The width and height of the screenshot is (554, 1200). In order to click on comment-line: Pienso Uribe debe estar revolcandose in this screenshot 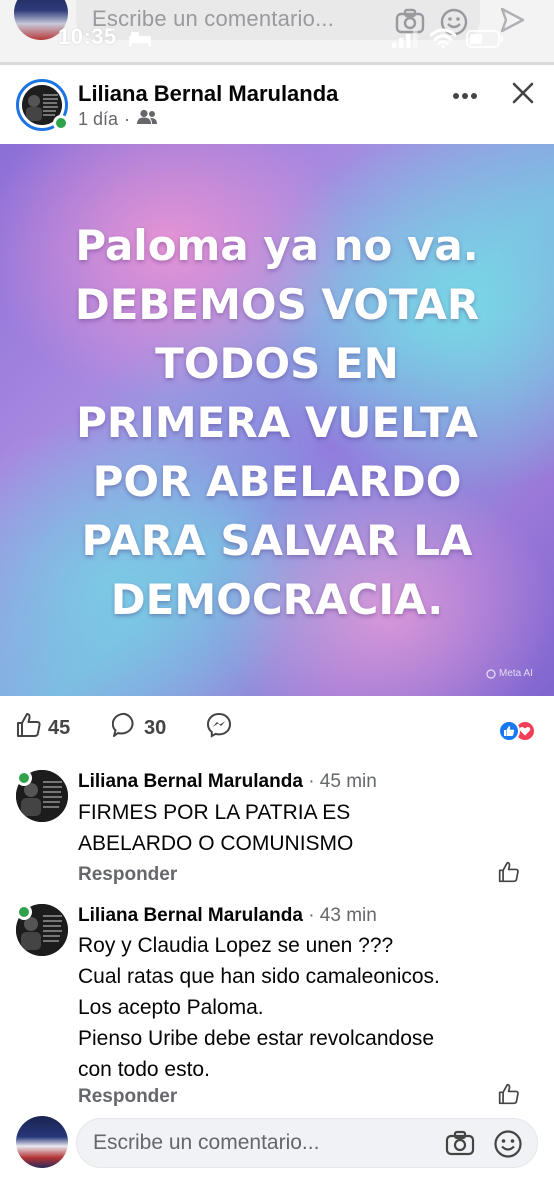, I will do `click(256, 1038)`.